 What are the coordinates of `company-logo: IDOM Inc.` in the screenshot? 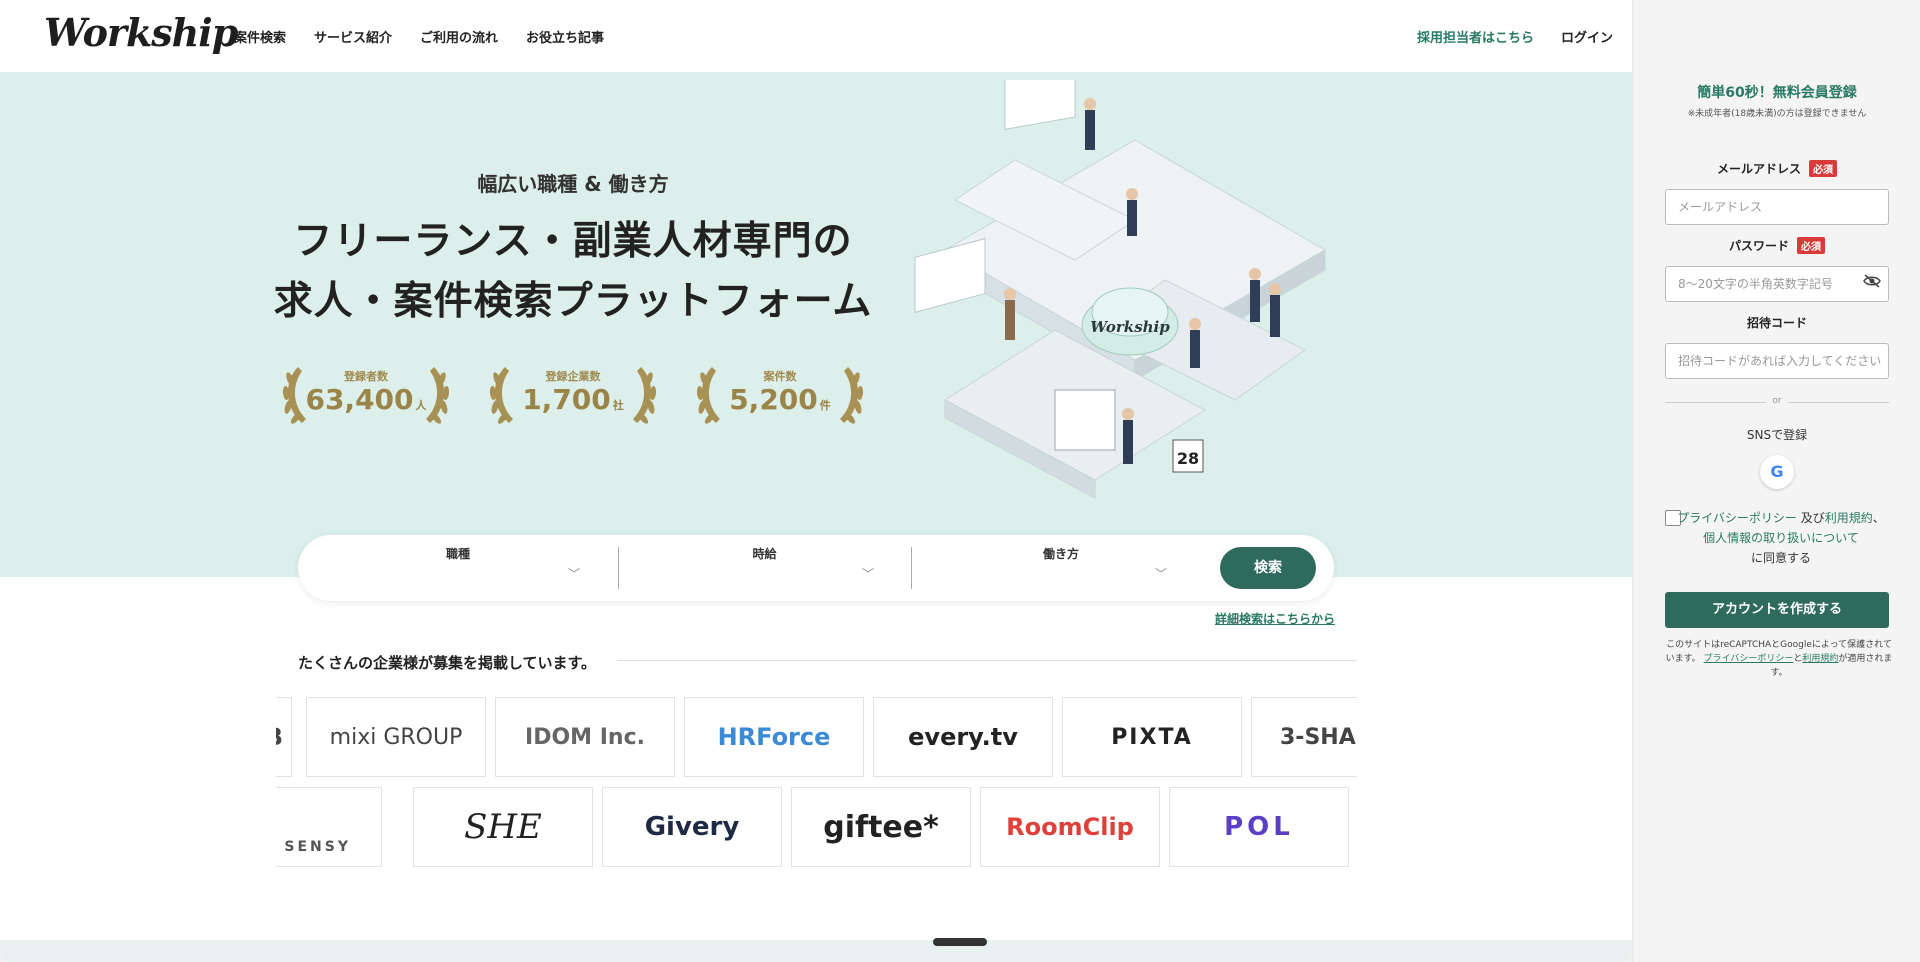 It's located at (585, 737).